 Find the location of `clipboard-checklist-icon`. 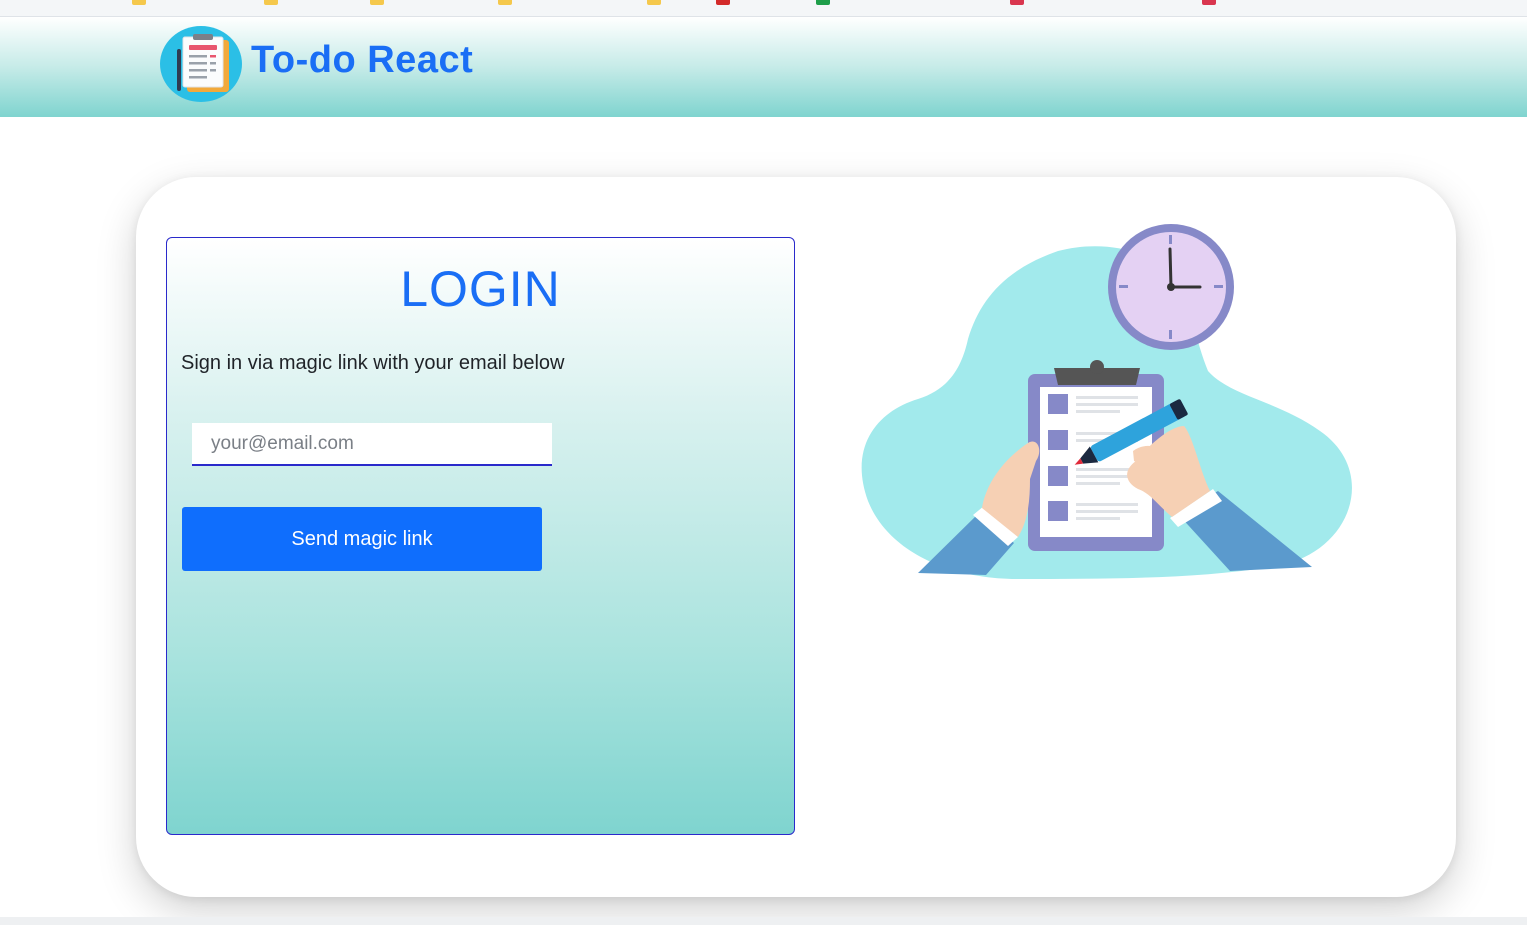

clipboard-checklist-icon is located at coordinates (201, 64).